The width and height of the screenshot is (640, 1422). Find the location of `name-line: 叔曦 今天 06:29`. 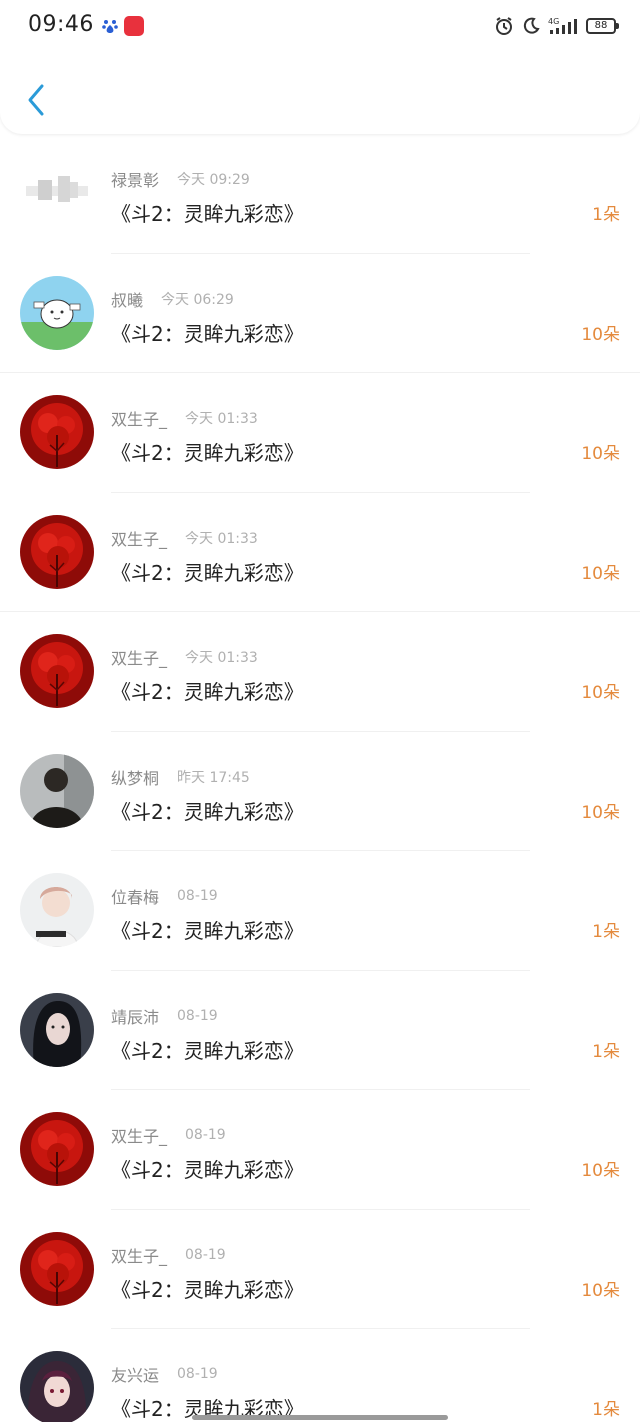

name-line: 叔曦 今天 06:29 is located at coordinates (172, 299).